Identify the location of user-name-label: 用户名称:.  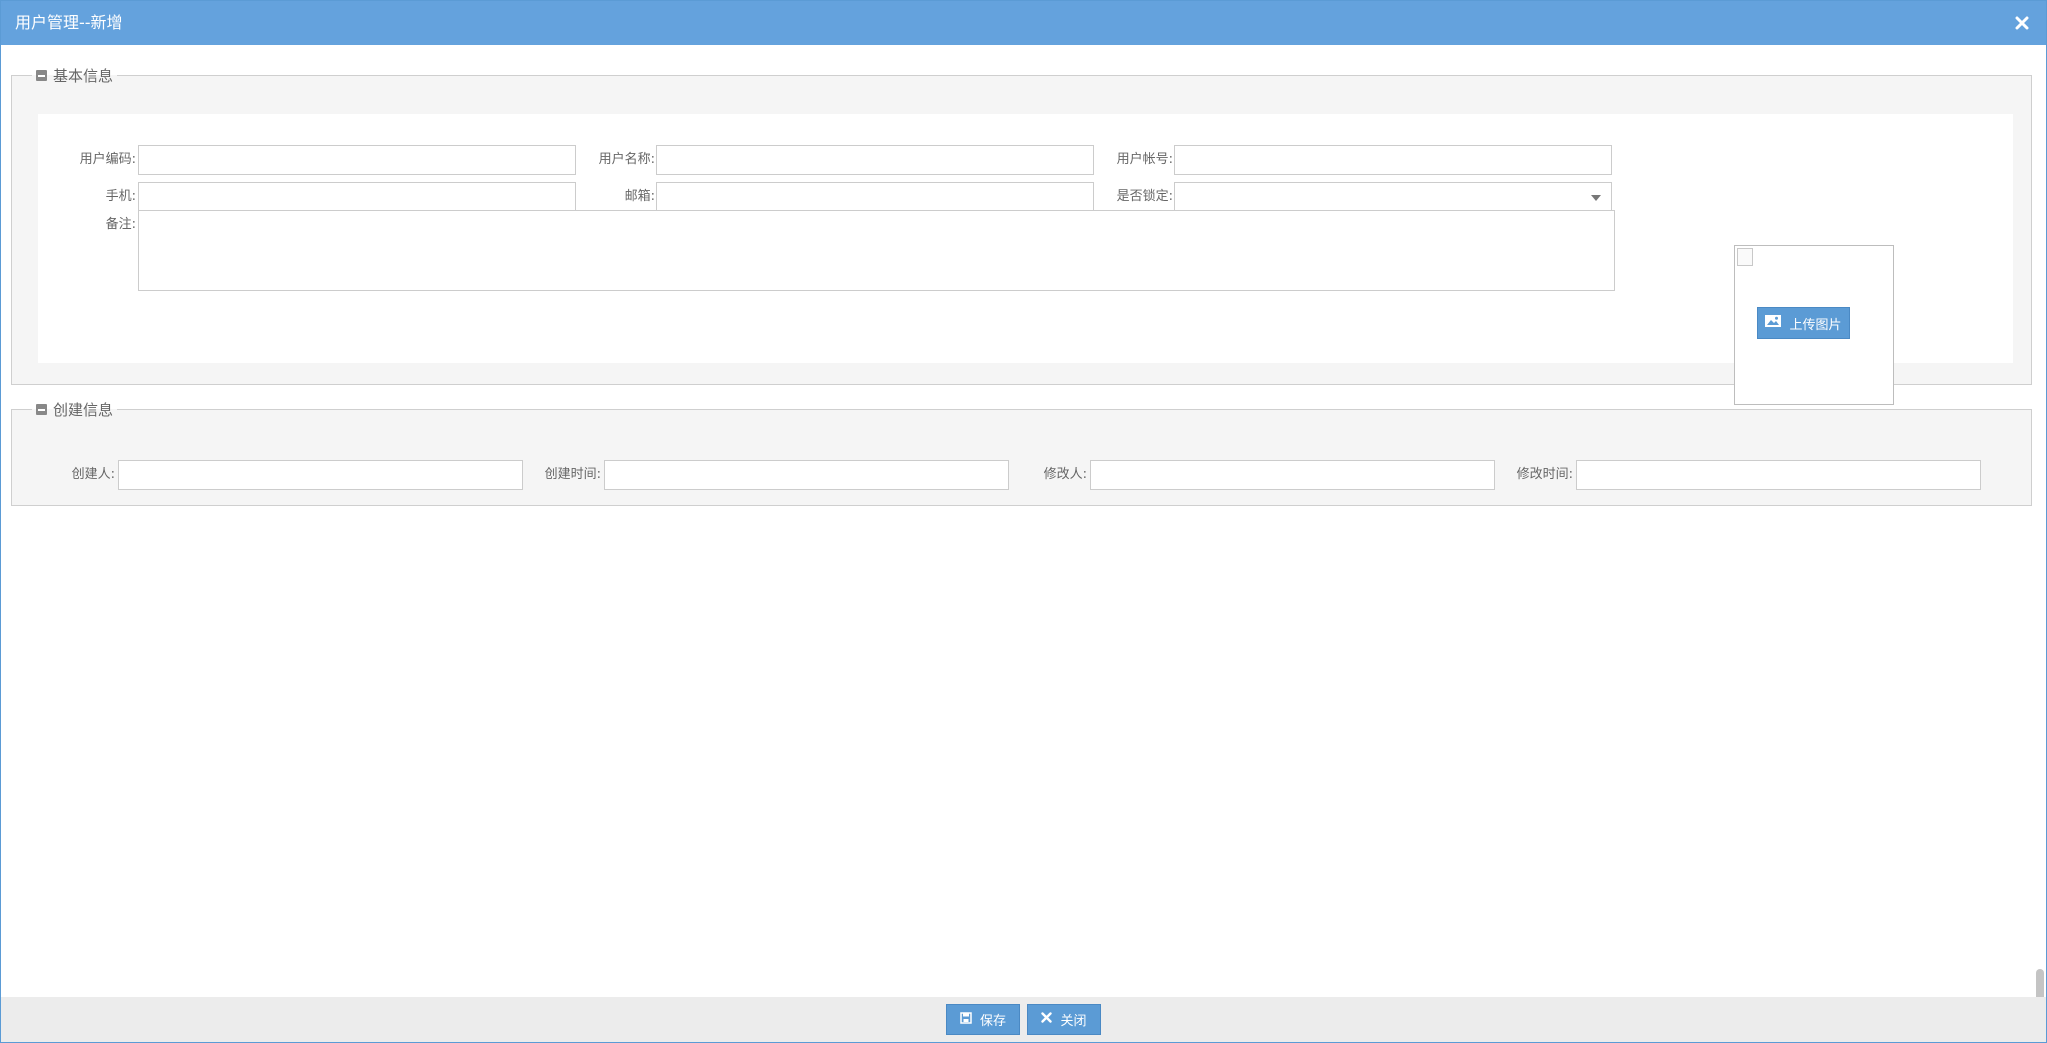
(626, 159).